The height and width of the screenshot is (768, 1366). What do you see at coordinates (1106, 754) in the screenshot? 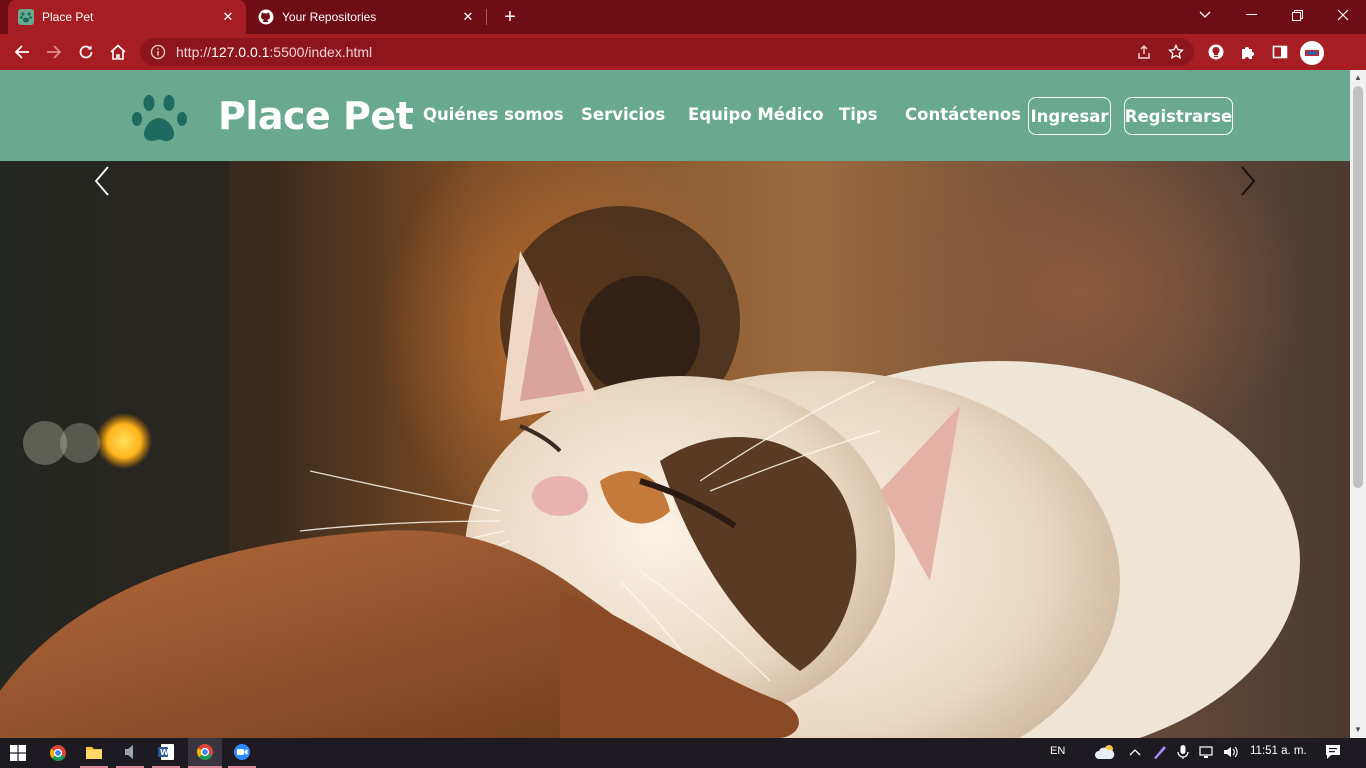
I see `weather-icon` at bounding box center [1106, 754].